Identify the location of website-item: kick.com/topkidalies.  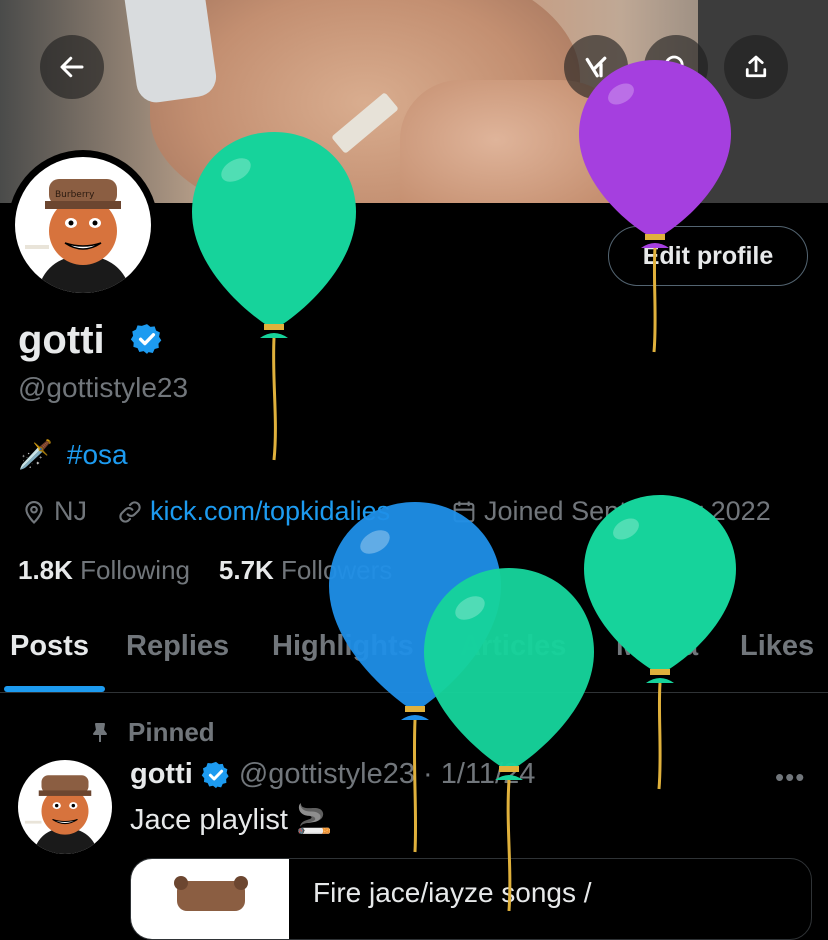
(253, 511).